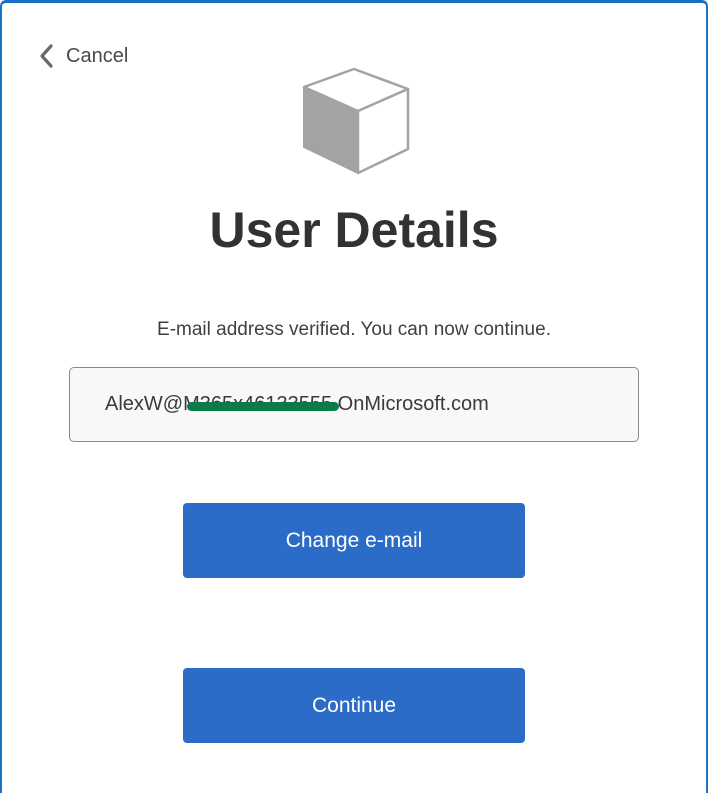 This screenshot has height=793, width=708. I want to click on email-field: AlexW@M365x46133555.OnMicrosoft.com, so click(354, 404).